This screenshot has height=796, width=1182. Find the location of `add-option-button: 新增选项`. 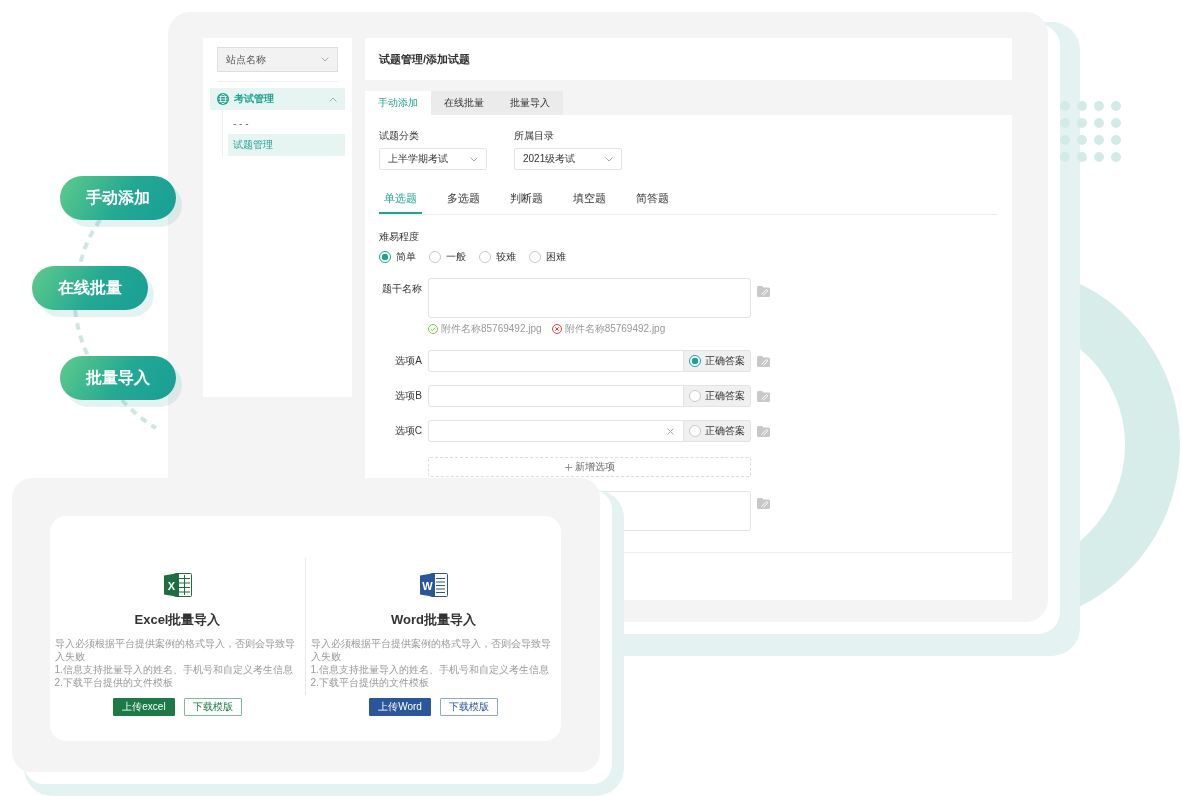

add-option-button: 新增选项 is located at coordinates (589, 467).